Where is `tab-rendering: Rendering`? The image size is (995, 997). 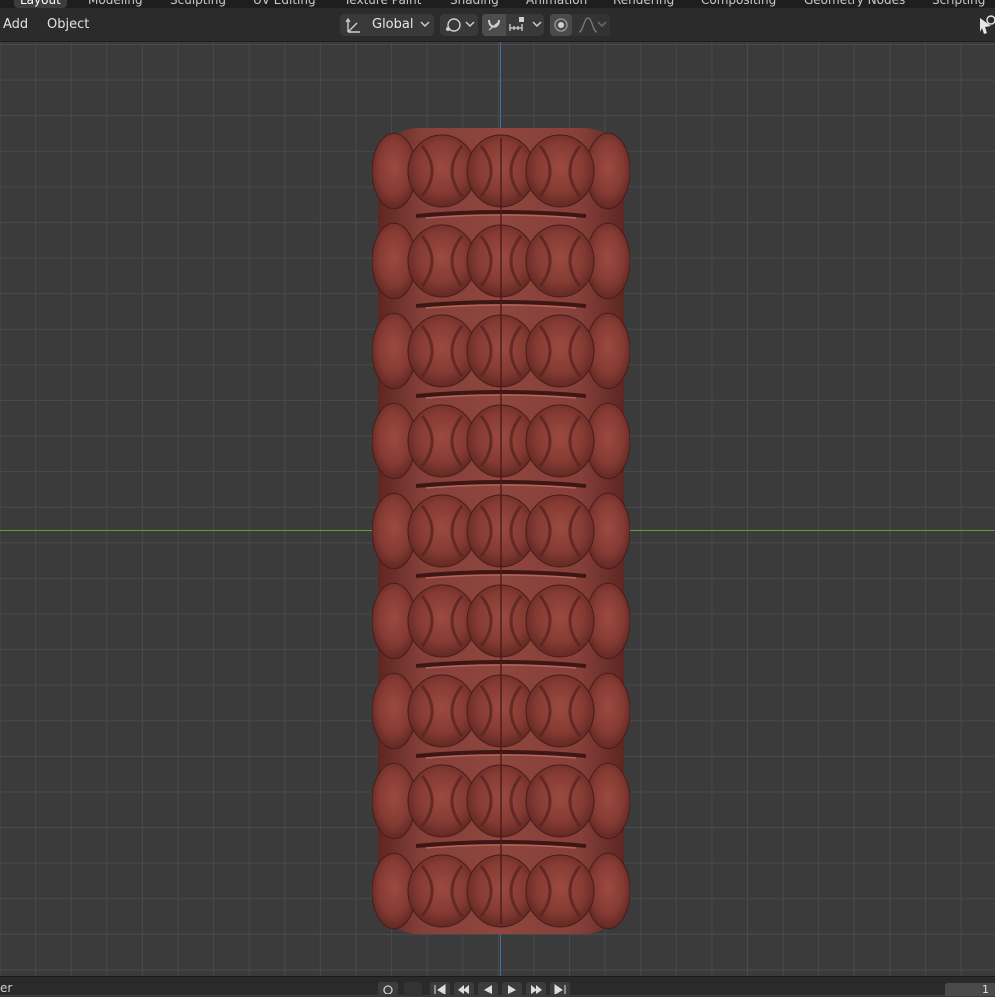
tab-rendering: Rendering is located at coordinates (643, 4).